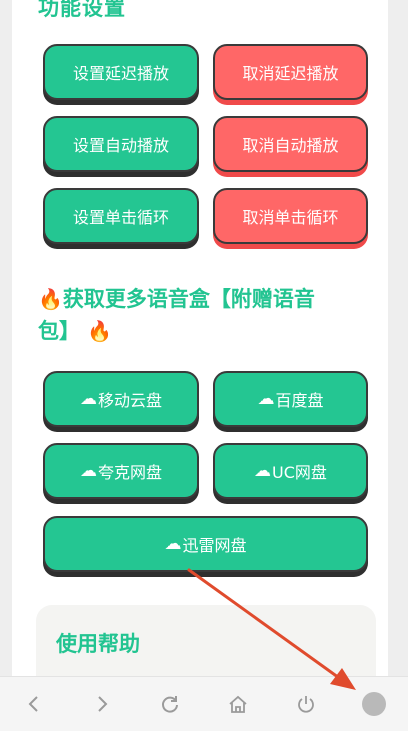 The height and width of the screenshot is (731, 408). I want to click on kuake-disk-button: ☁ 夸克网盘, so click(121, 471).